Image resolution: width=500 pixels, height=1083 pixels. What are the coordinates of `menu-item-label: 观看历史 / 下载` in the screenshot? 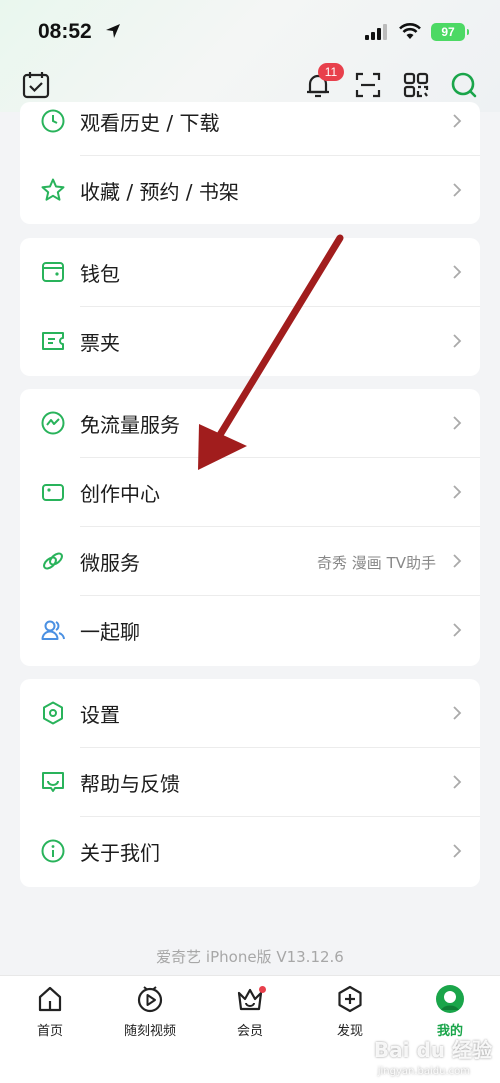 It's located at (150, 123).